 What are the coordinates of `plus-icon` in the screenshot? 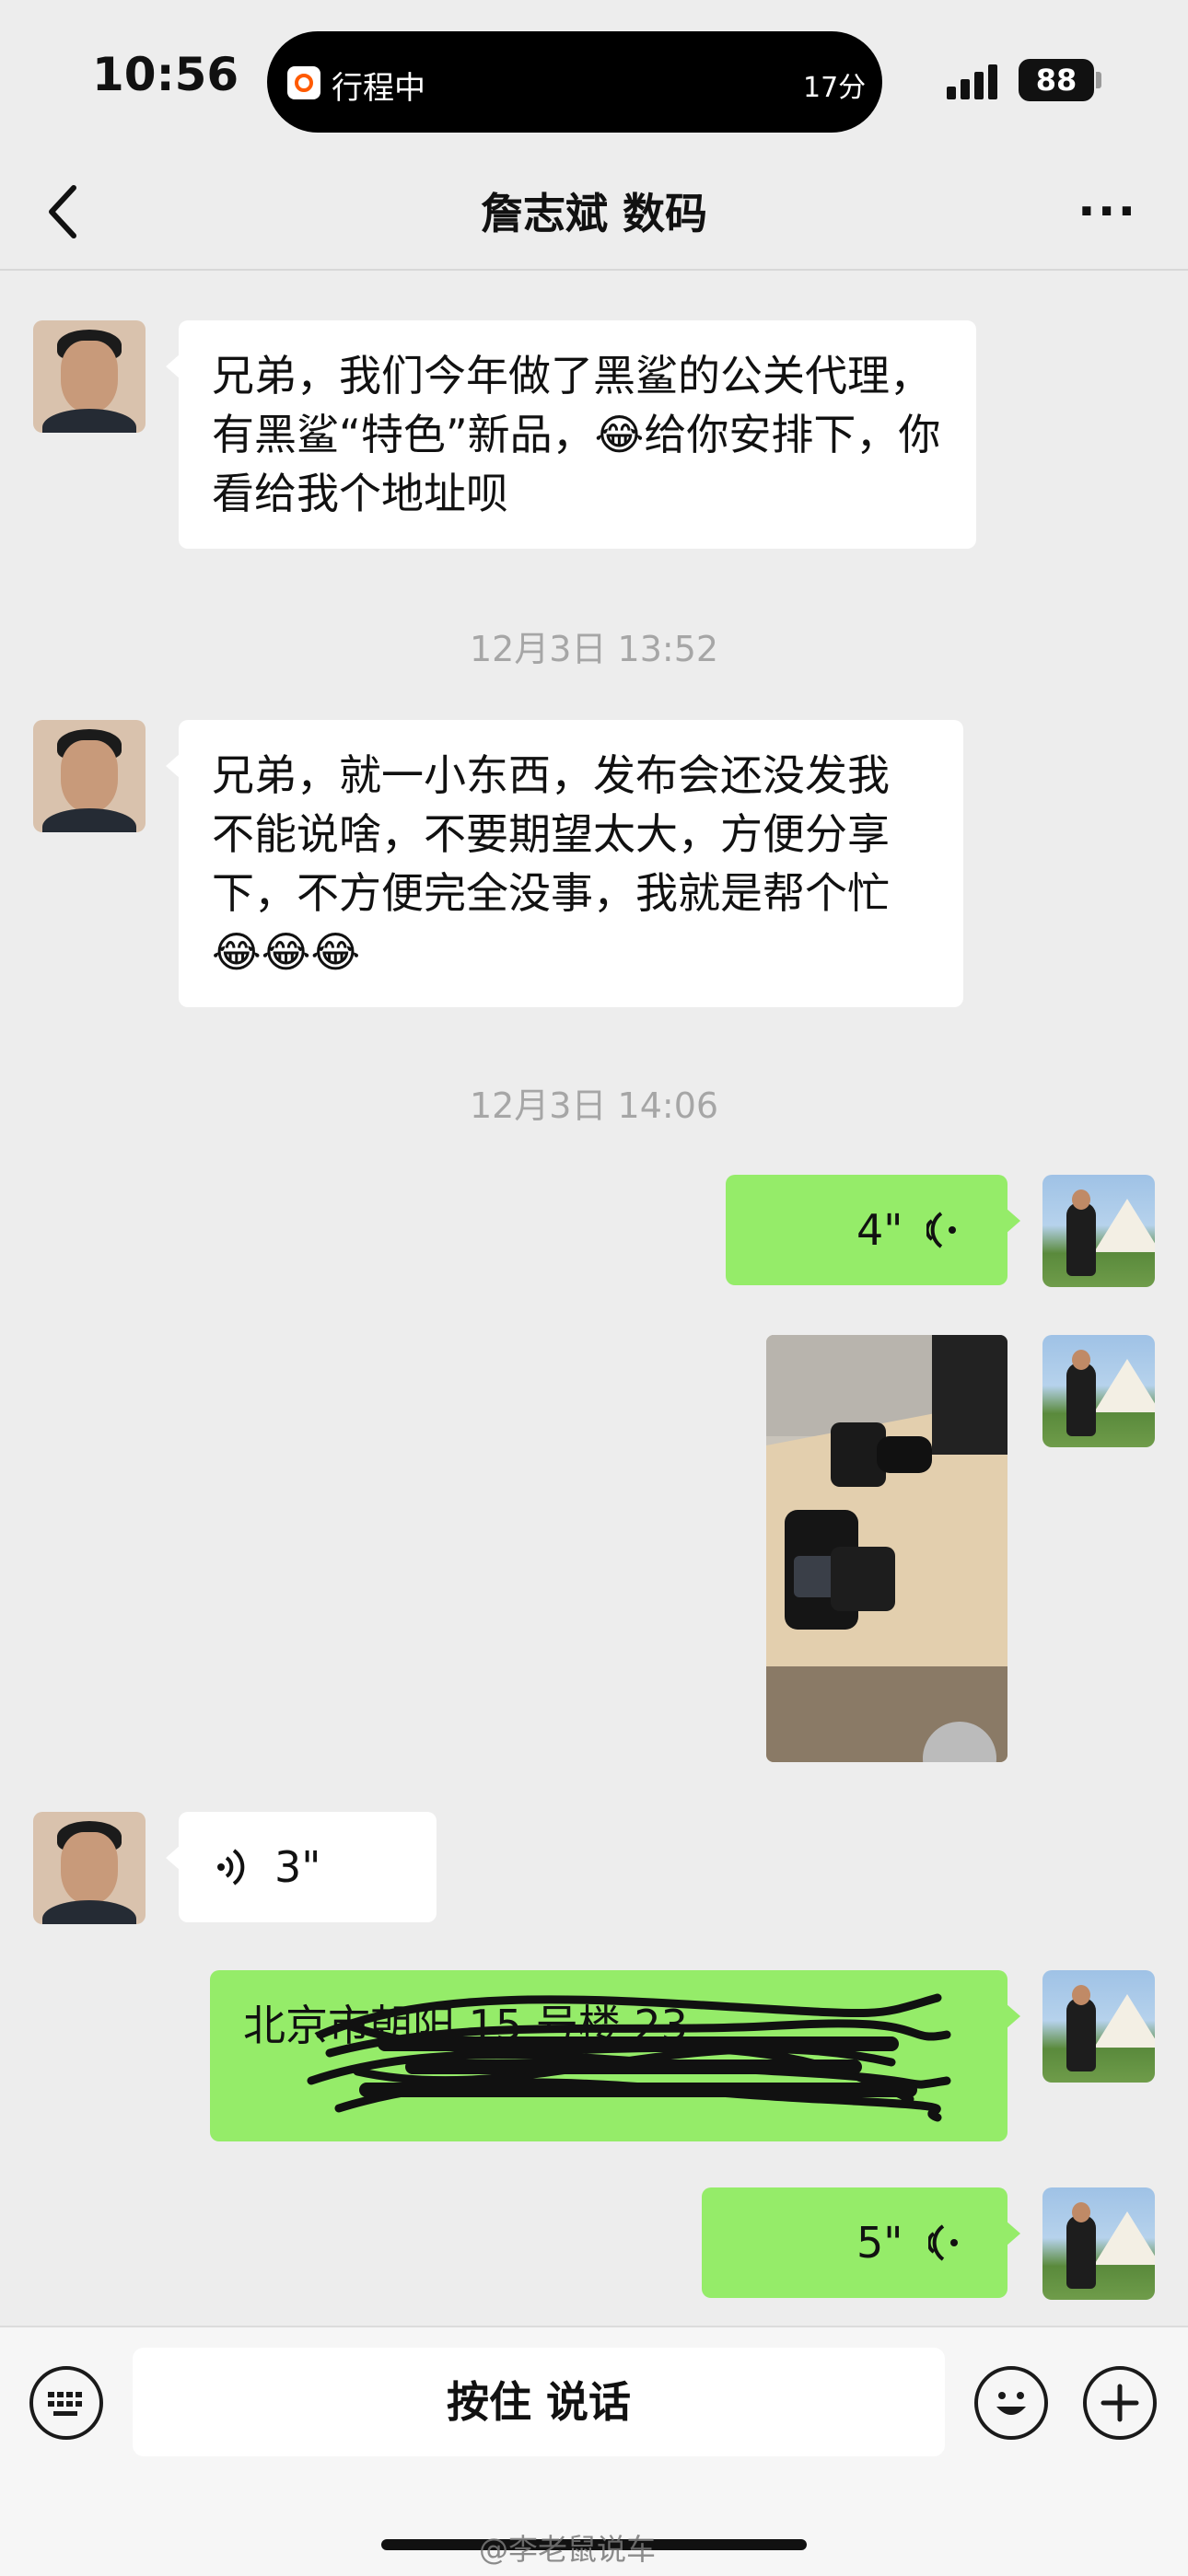 It's located at (1120, 2403).